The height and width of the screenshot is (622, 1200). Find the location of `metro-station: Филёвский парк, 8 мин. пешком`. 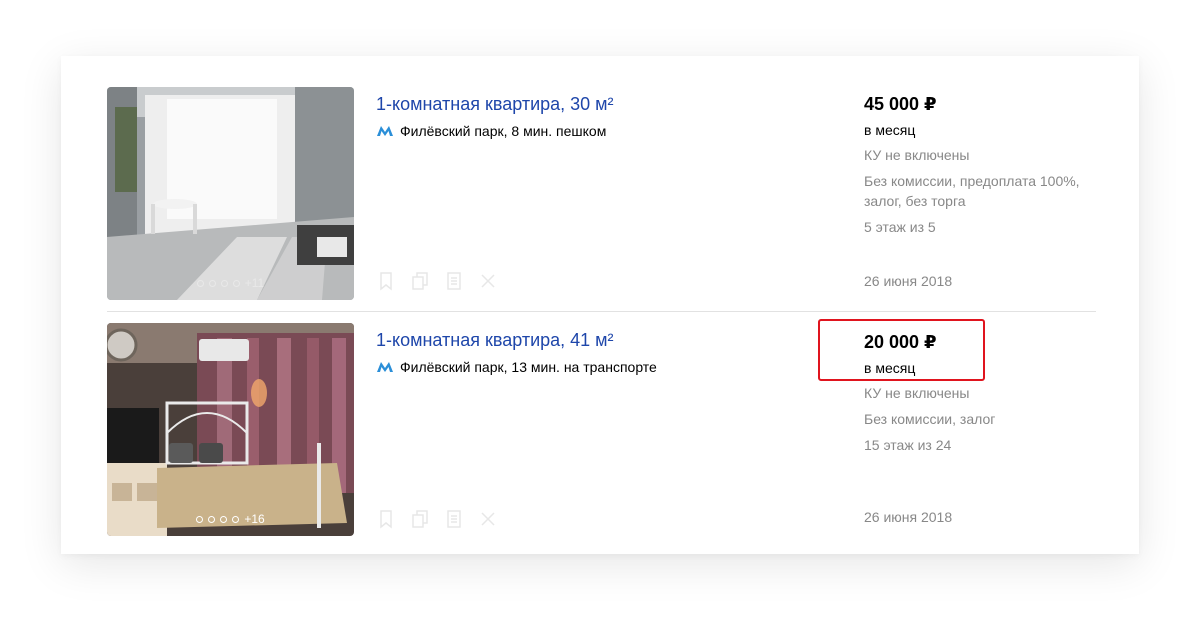

metro-station: Филёвский парк, 8 мин. пешком is located at coordinates (491, 131).